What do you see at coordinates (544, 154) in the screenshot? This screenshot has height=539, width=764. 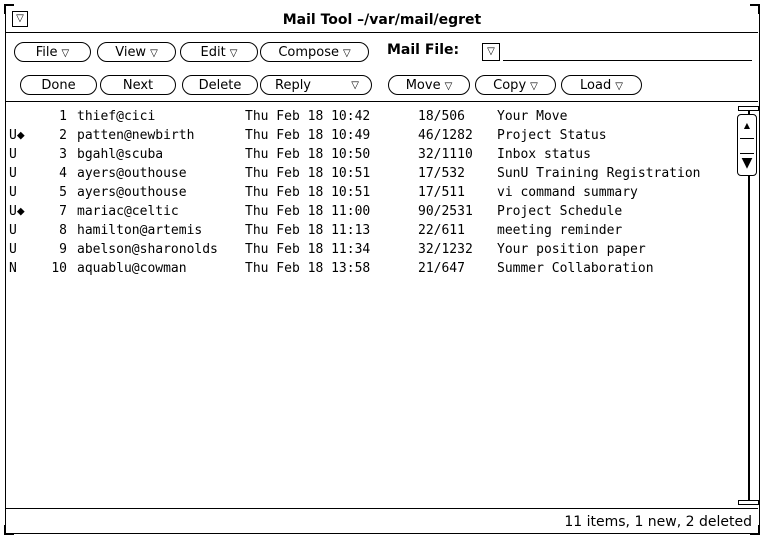 I see `message-subject: Inbox status` at bounding box center [544, 154].